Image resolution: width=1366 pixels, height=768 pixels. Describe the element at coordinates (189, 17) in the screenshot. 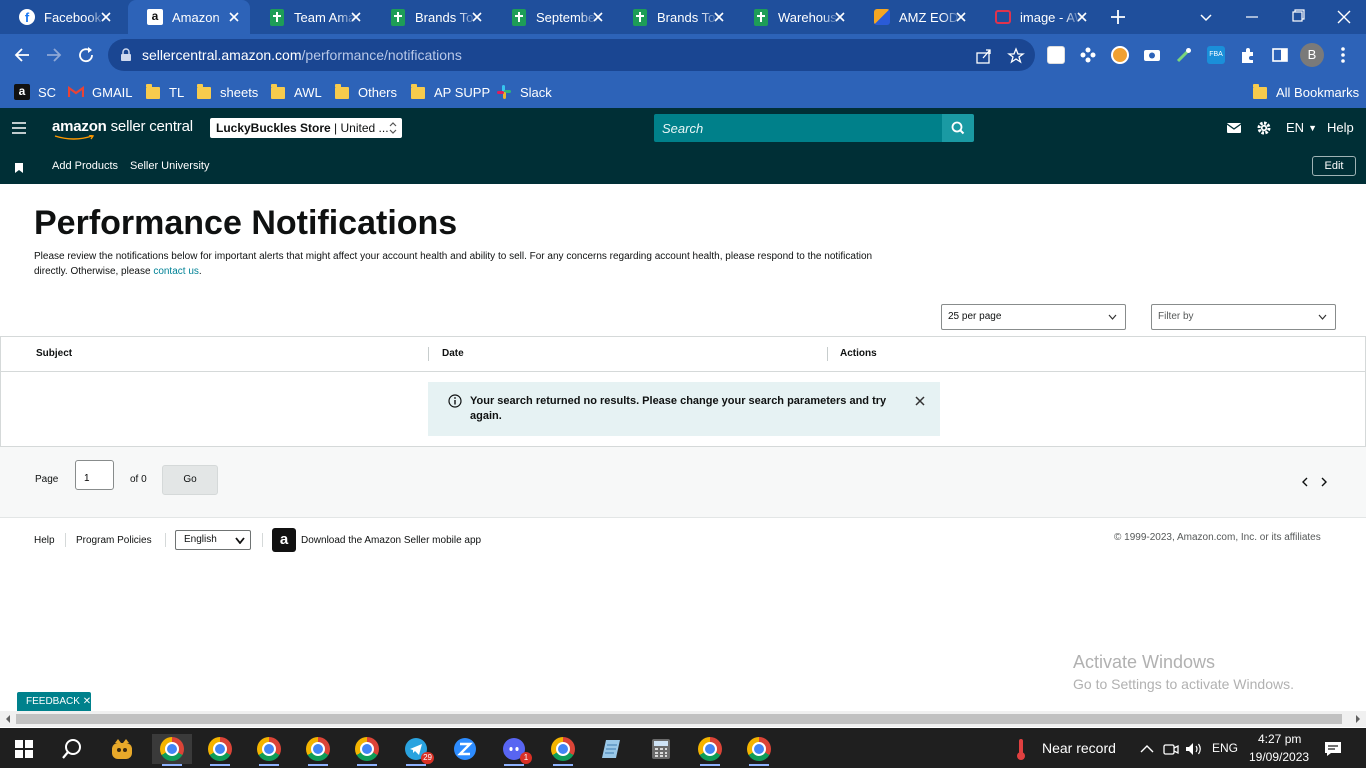

I see `tab-amazon: a Amazon` at that location.